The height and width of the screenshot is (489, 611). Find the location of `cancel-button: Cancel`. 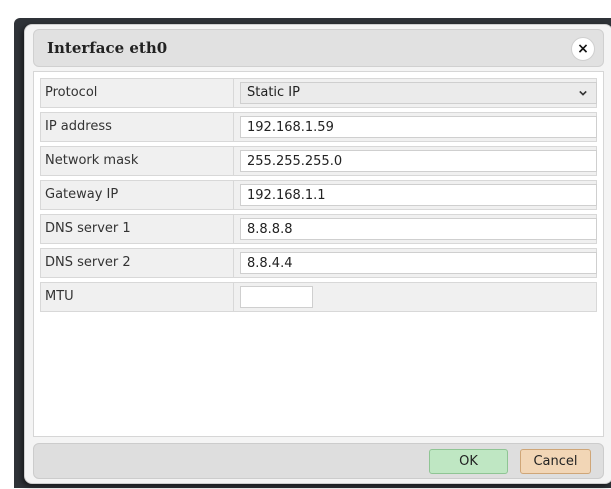

cancel-button: Cancel is located at coordinates (555, 461).